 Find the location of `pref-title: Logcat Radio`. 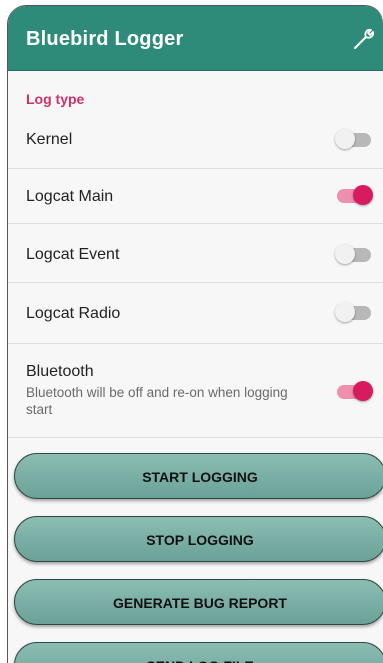

pref-title: Logcat Radio is located at coordinates (73, 313).